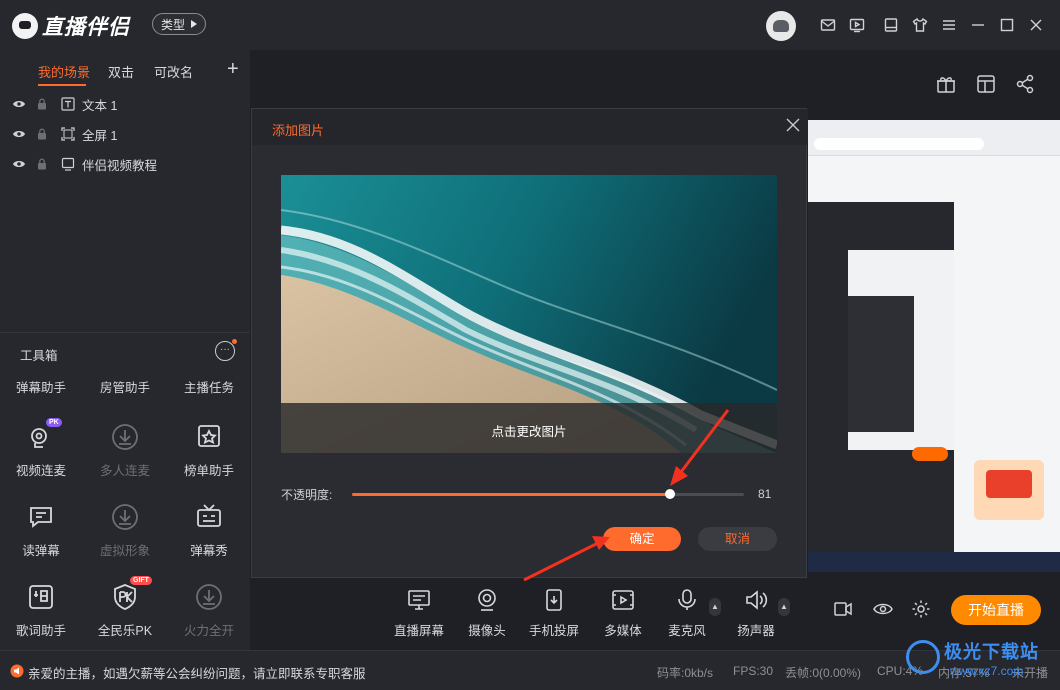 The image size is (1060, 690). I want to click on opacity-value: 81, so click(765, 494).